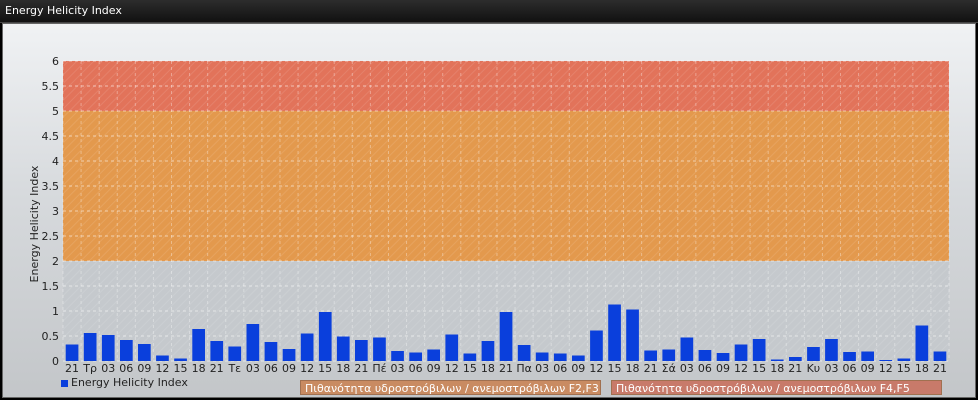  Describe the element at coordinates (55, 211) in the screenshot. I see `y-tick-label: 3` at that location.